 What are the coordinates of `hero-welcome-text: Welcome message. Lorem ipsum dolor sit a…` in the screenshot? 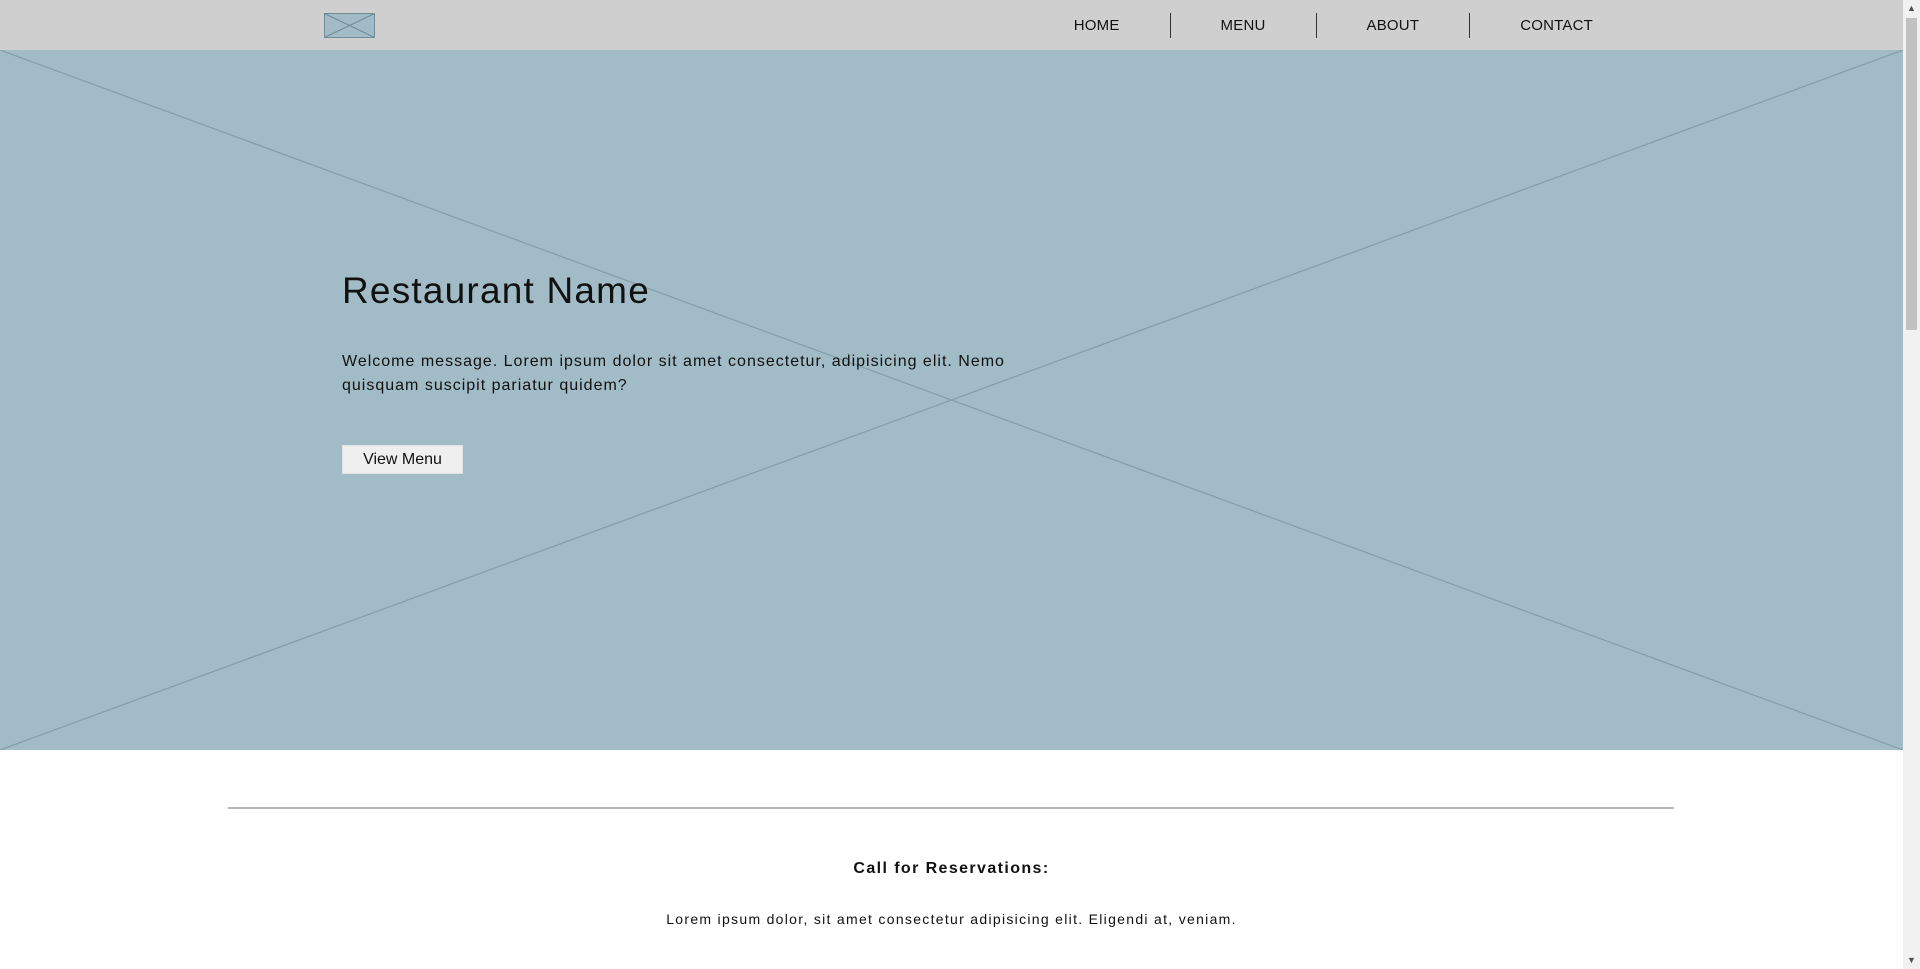 It's located at (673, 373).